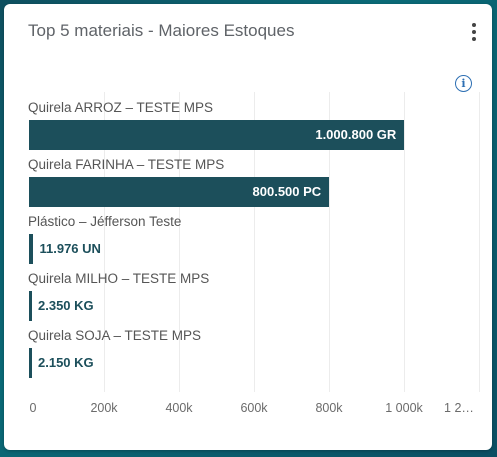 The height and width of the screenshot is (457, 497). Describe the element at coordinates (356, 134) in the screenshot. I see `bar-value-label: 1.000.800 GR` at that location.